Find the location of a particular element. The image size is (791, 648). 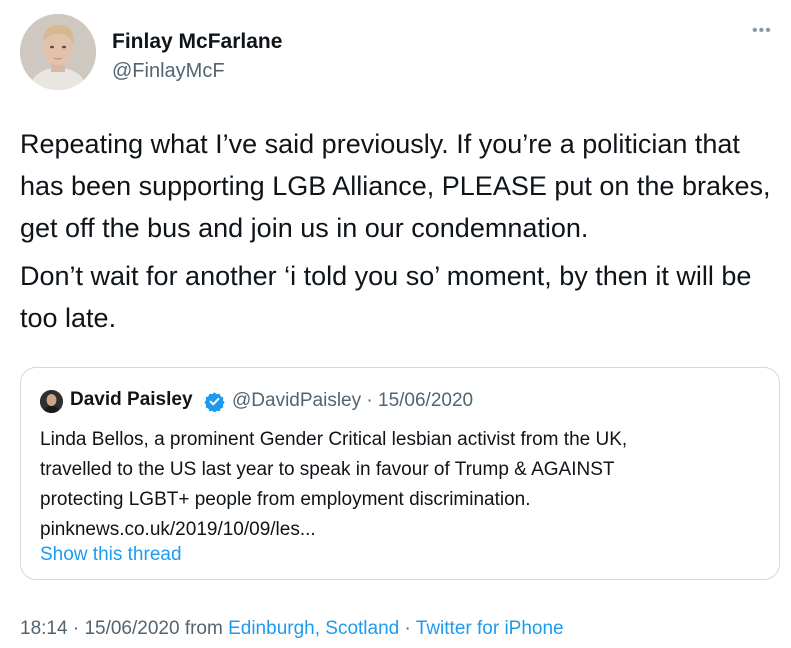

tweet-time: 18:14 is located at coordinates (44, 628).